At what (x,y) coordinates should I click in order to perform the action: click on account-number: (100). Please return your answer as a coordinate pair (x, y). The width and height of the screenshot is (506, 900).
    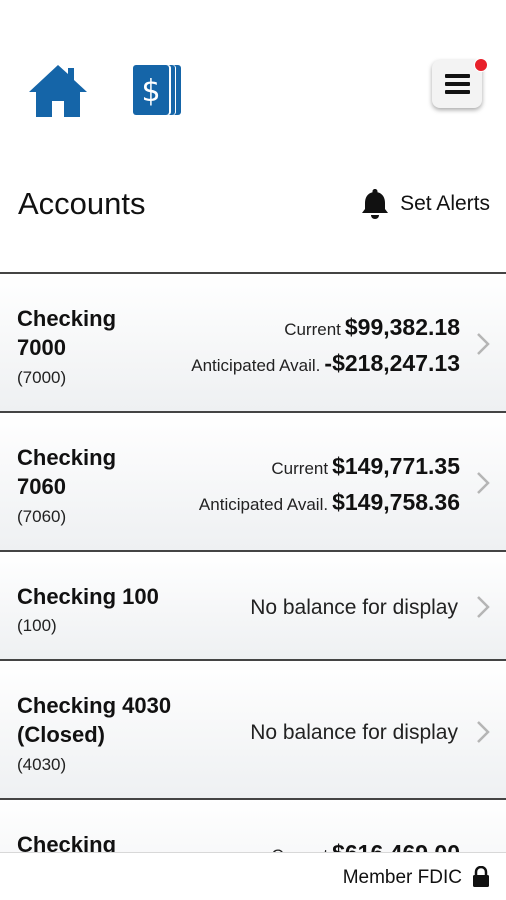
    Looking at the image, I should click on (37, 625).